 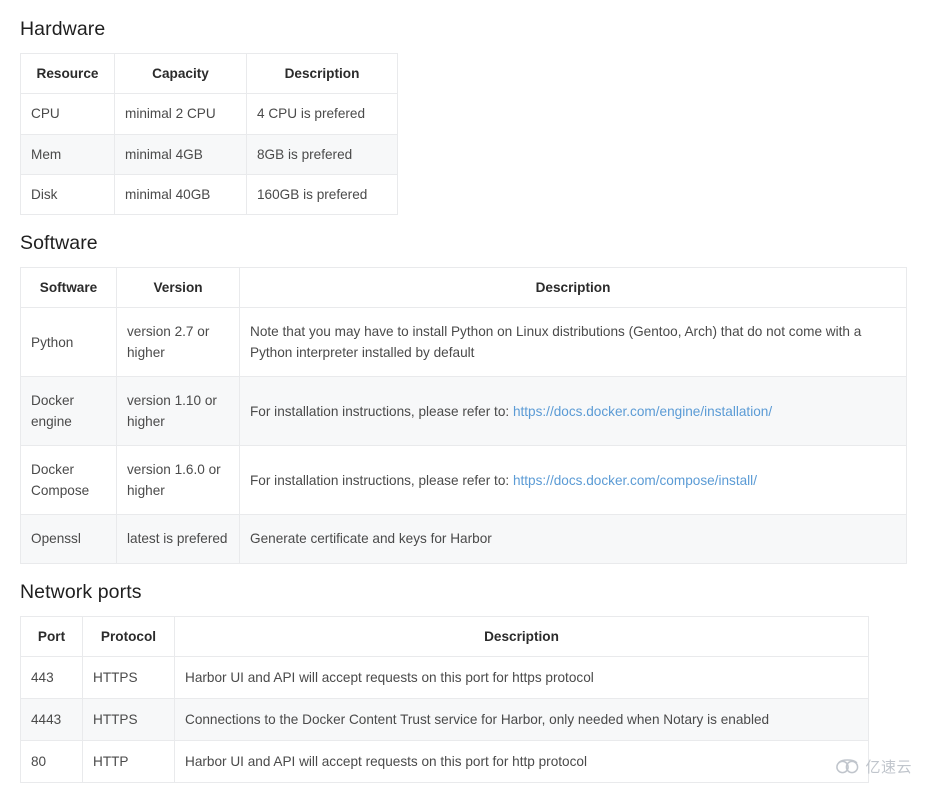 What do you see at coordinates (68, 288) in the screenshot?
I see `column-header-software: Software` at bounding box center [68, 288].